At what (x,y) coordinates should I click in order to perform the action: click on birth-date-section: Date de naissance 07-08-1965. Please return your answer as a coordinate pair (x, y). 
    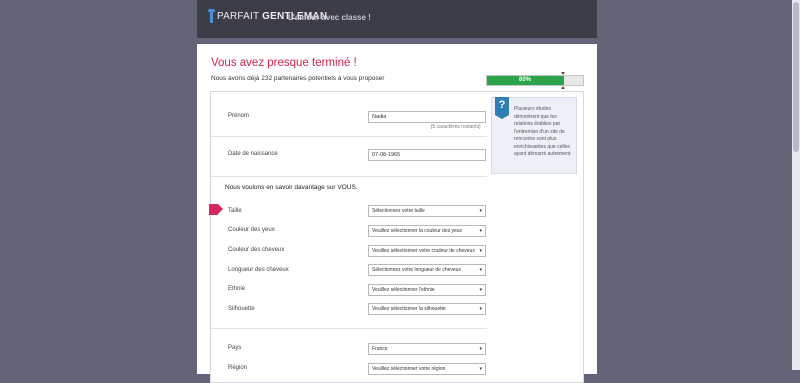
    Looking at the image, I should click on (349, 156).